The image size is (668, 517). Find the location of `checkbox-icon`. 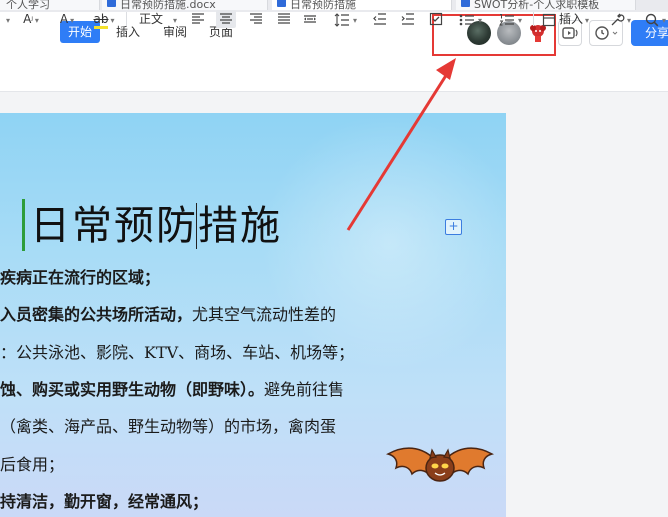

checkbox-icon is located at coordinates (436, 19).